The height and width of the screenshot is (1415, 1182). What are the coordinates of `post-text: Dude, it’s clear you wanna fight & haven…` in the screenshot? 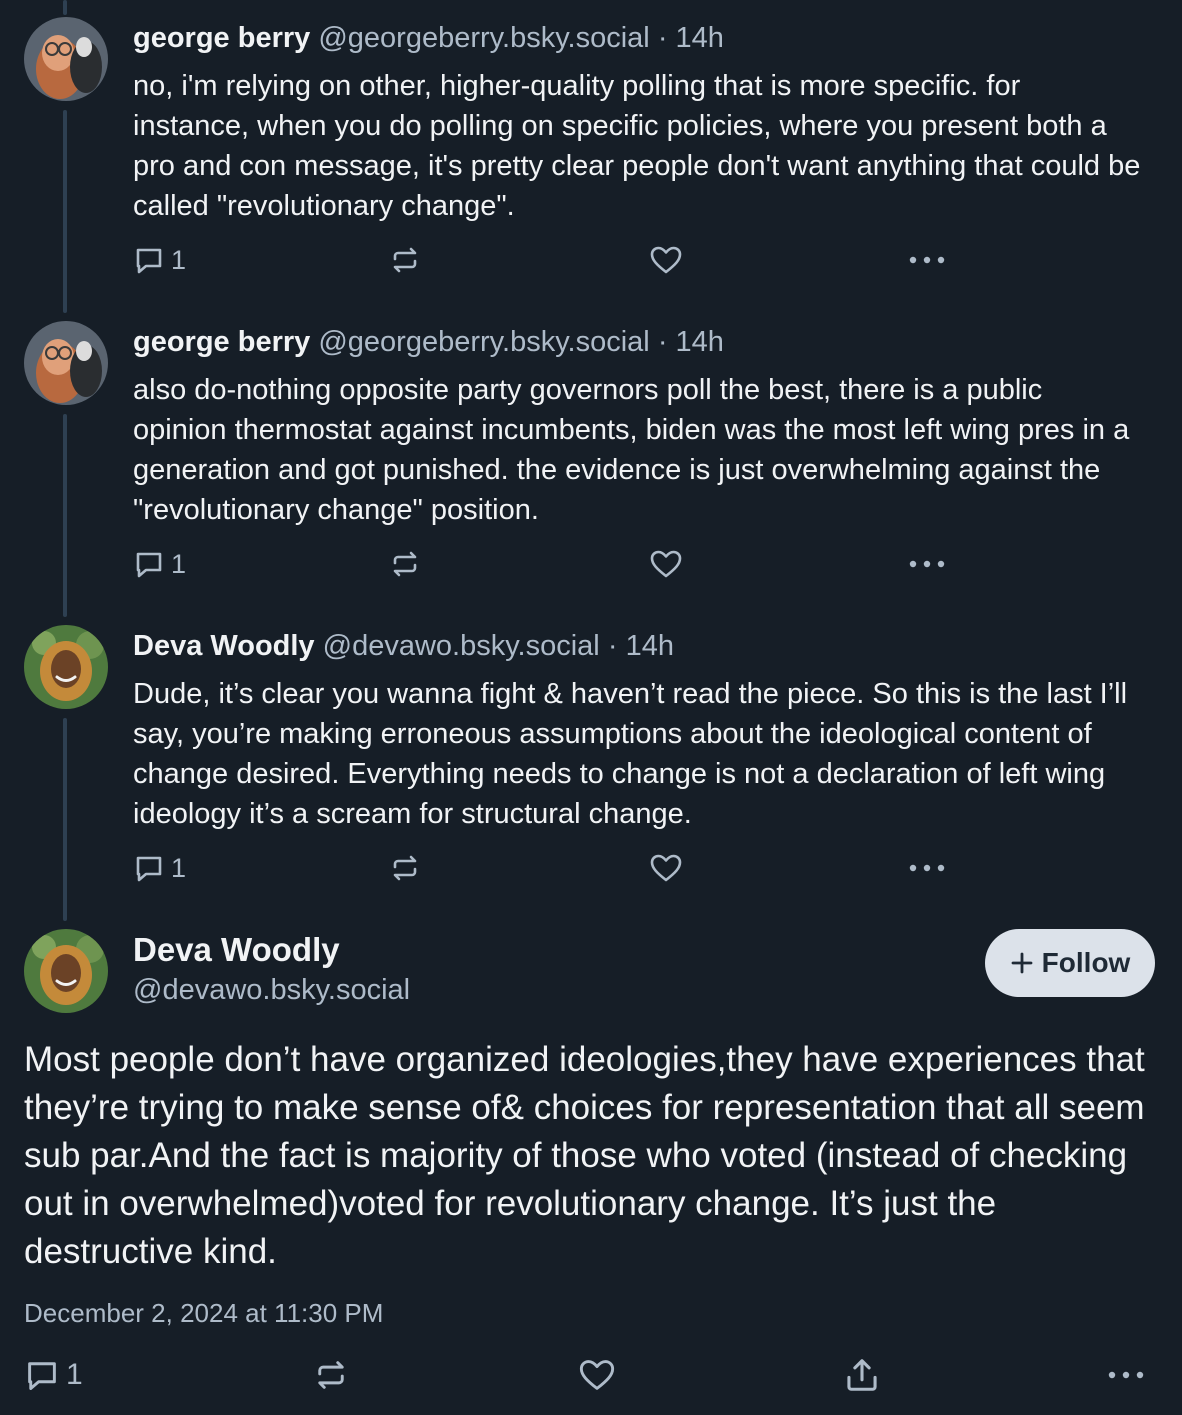 It's located at (630, 754).